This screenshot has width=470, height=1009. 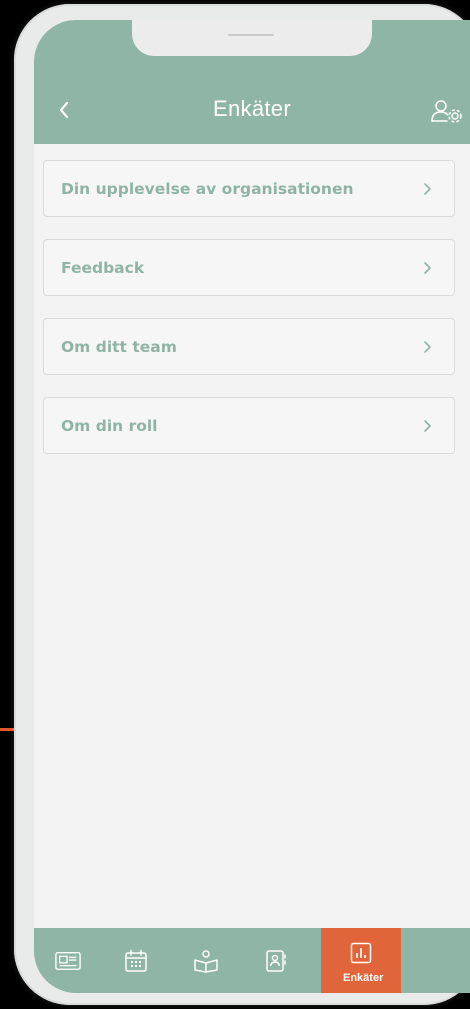 I want to click on tab-surveys-label: Enkäter, so click(x=363, y=978).